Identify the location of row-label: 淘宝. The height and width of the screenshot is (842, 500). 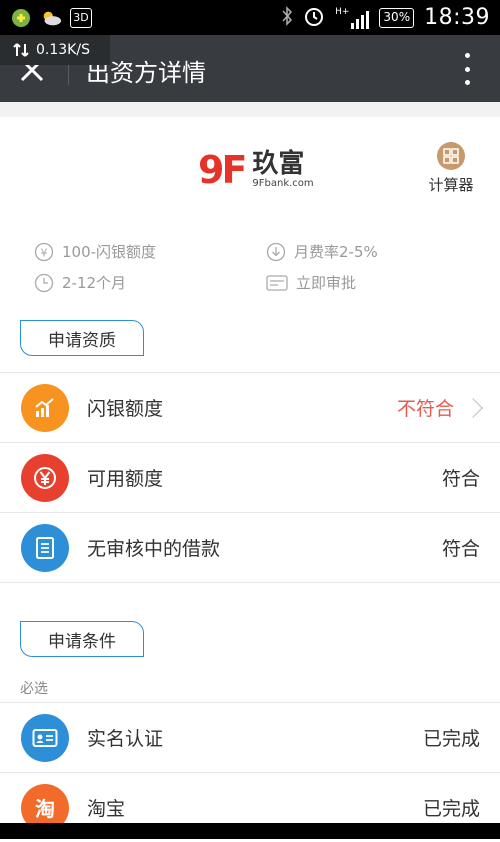
(106, 809).